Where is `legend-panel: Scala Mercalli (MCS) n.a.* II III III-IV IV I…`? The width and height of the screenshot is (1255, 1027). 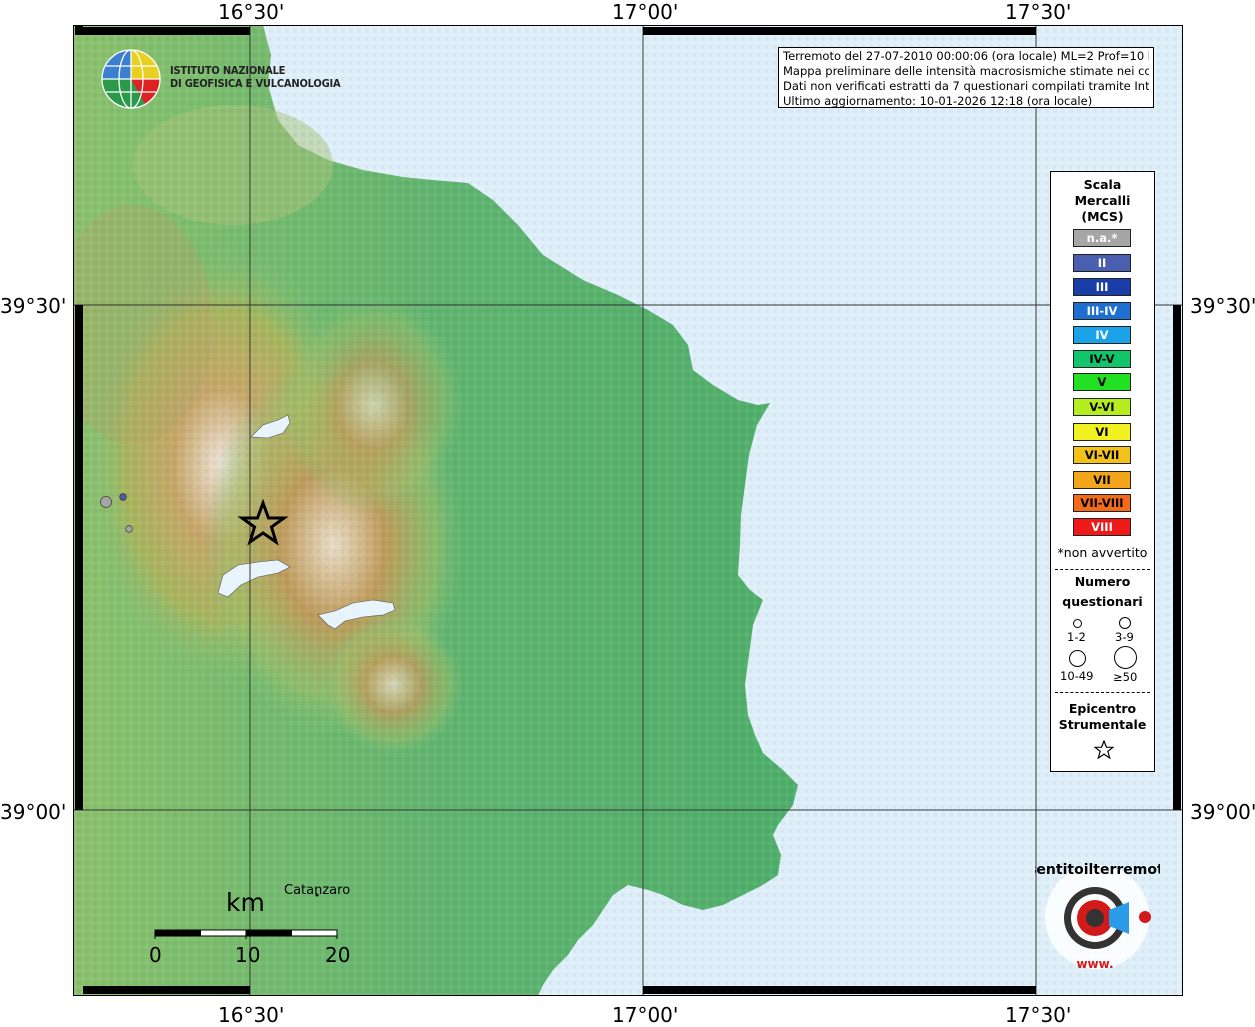
legend-panel: Scala Mercalli (MCS) n.a.* II III III-IV IV I… is located at coordinates (1102, 471).